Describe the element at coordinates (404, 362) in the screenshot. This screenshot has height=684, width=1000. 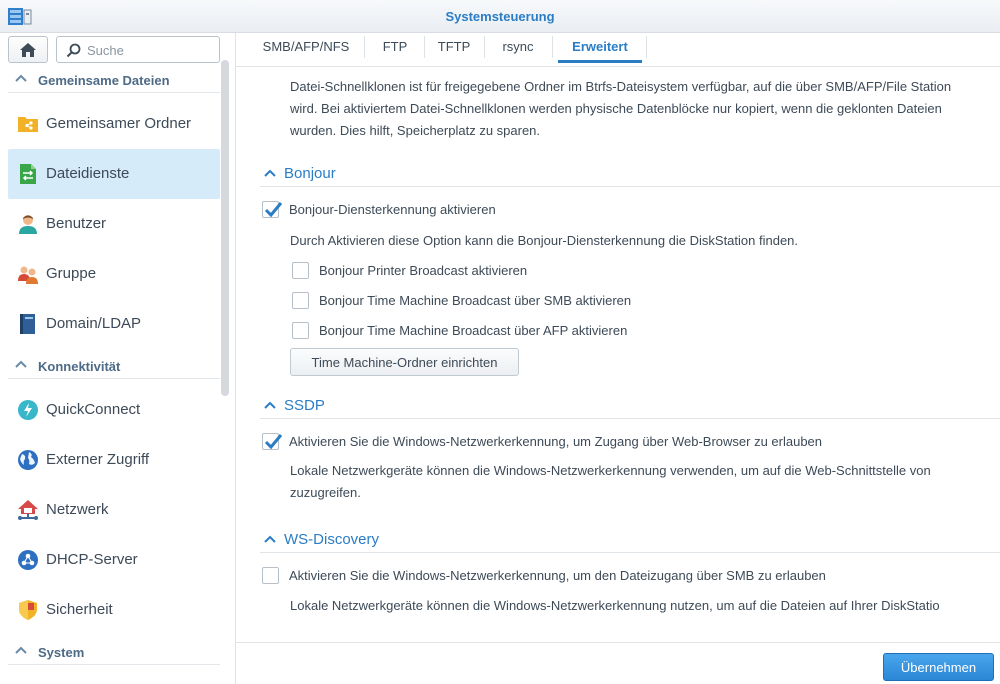
I see `time-machine-folder-button: Time Machine-Ordner einrichten` at that location.